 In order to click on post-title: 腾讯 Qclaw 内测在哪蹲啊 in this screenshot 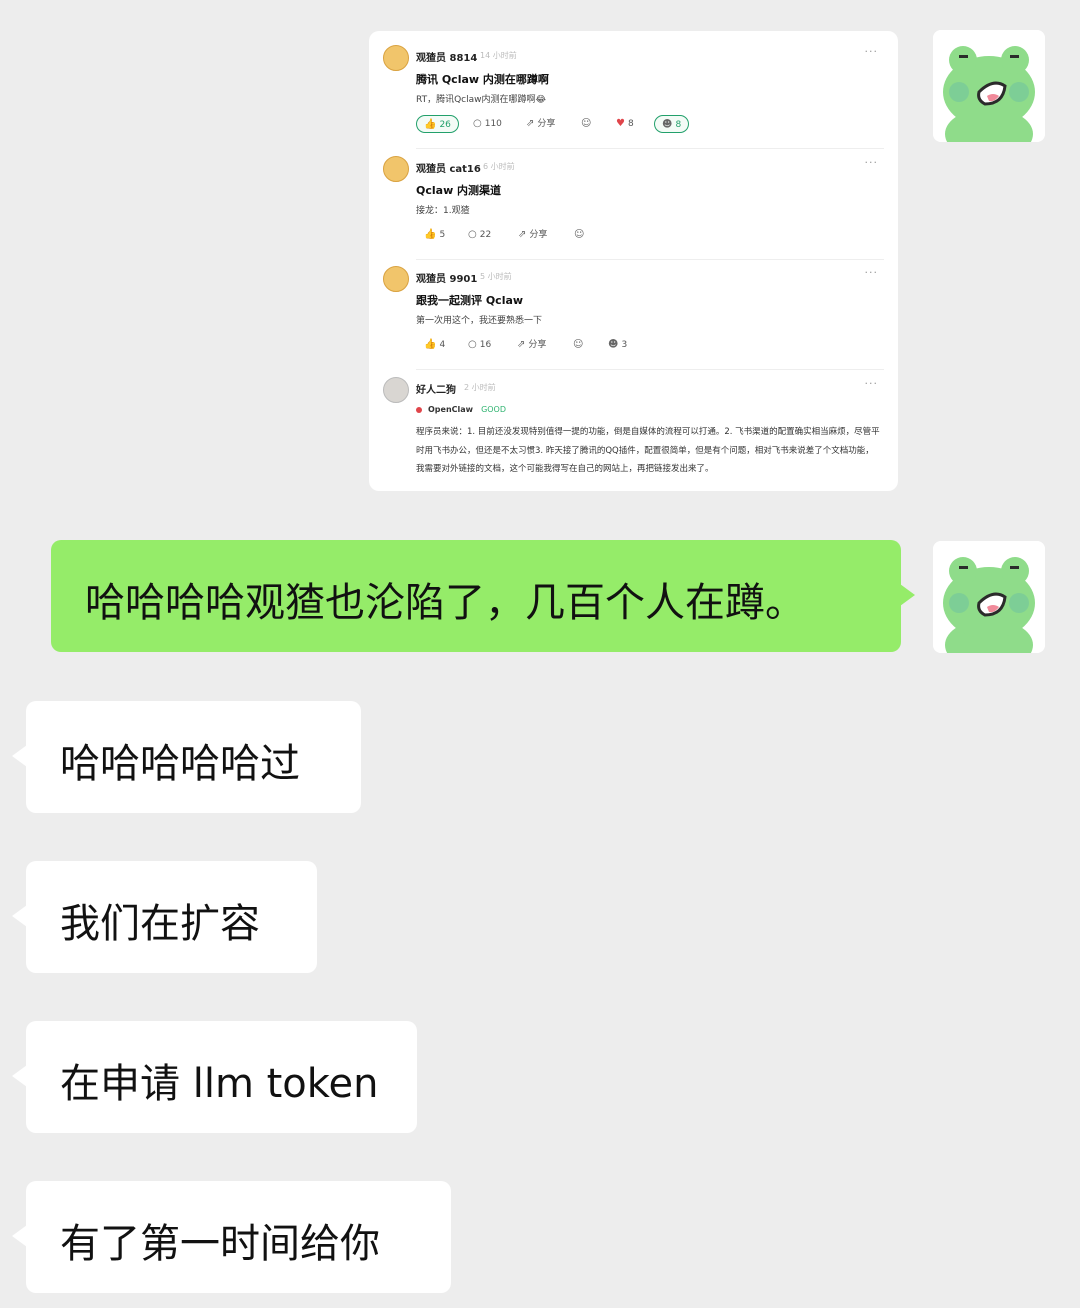, I will do `click(482, 79)`.